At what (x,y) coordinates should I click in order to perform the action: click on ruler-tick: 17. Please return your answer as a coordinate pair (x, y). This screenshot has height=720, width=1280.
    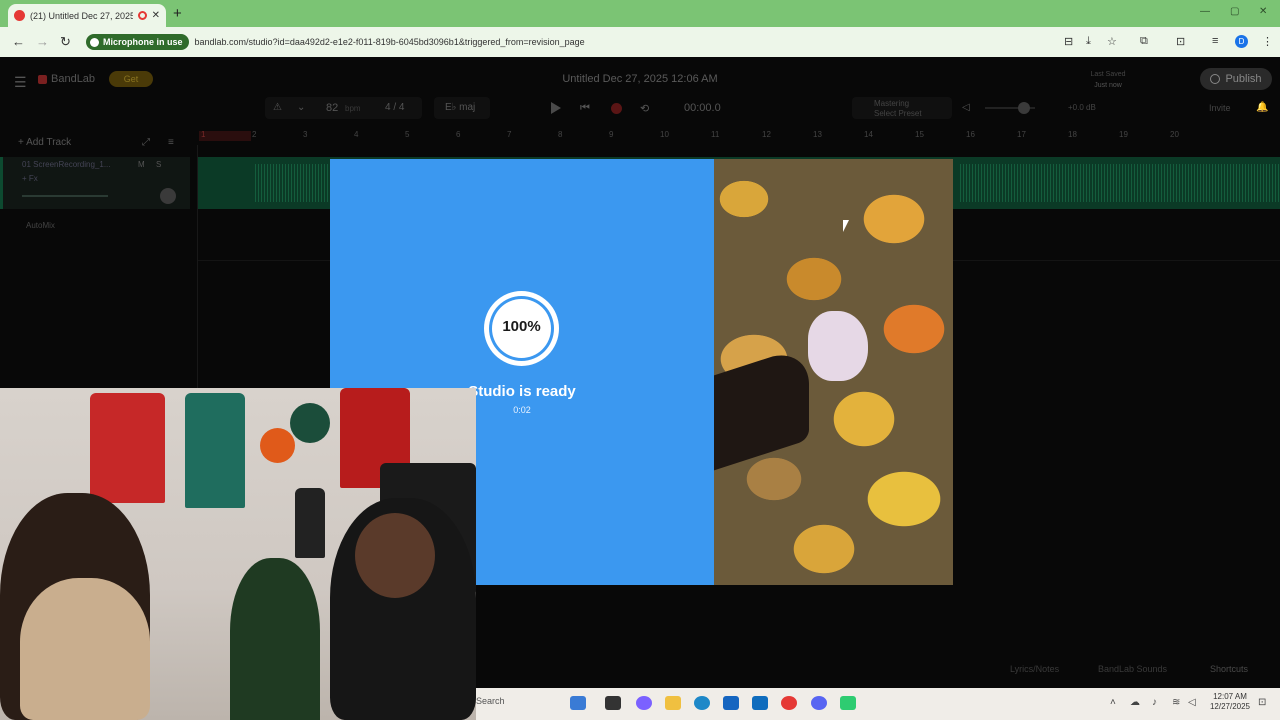
    Looking at the image, I should click on (1021, 134).